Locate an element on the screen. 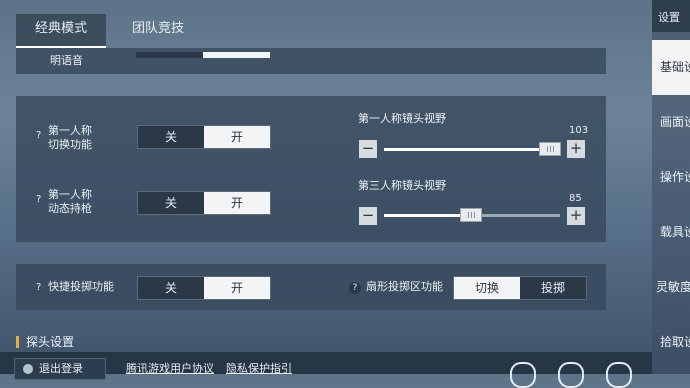 The width and height of the screenshot is (690, 388). sidebar-item-label: 拾取设置 is located at coordinates (675, 342).